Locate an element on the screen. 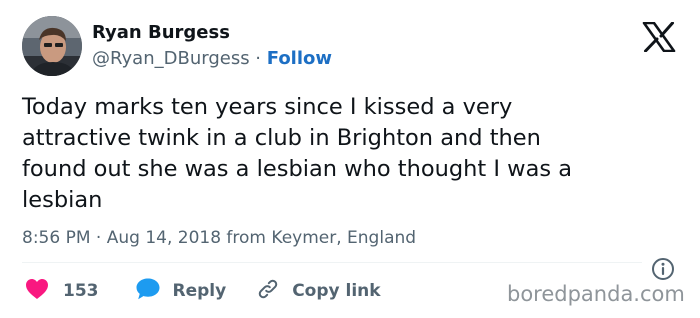  display-name: Ryan Burgess is located at coordinates (161, 32).